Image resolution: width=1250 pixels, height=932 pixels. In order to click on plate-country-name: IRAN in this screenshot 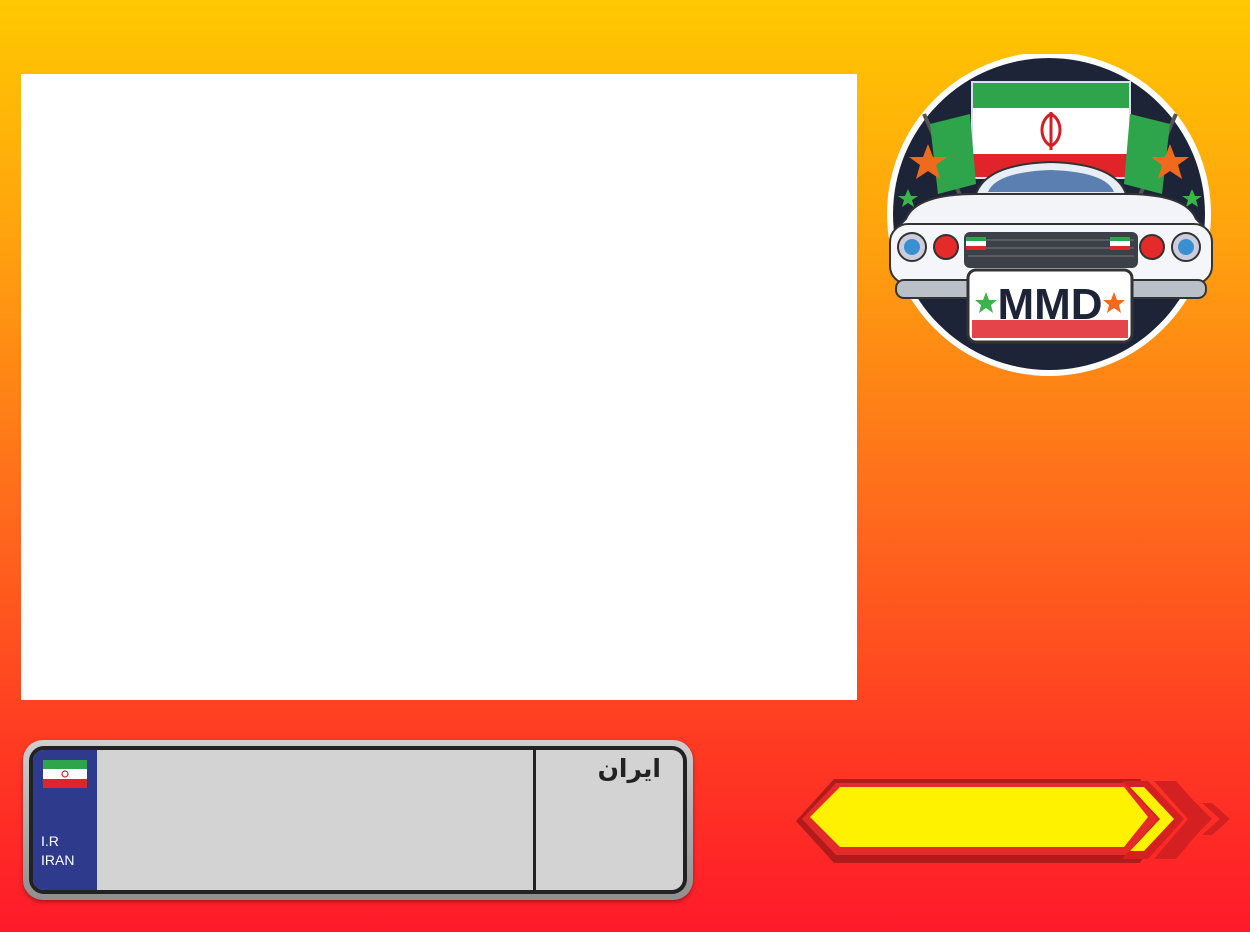, I will do `click(58, 860)`.